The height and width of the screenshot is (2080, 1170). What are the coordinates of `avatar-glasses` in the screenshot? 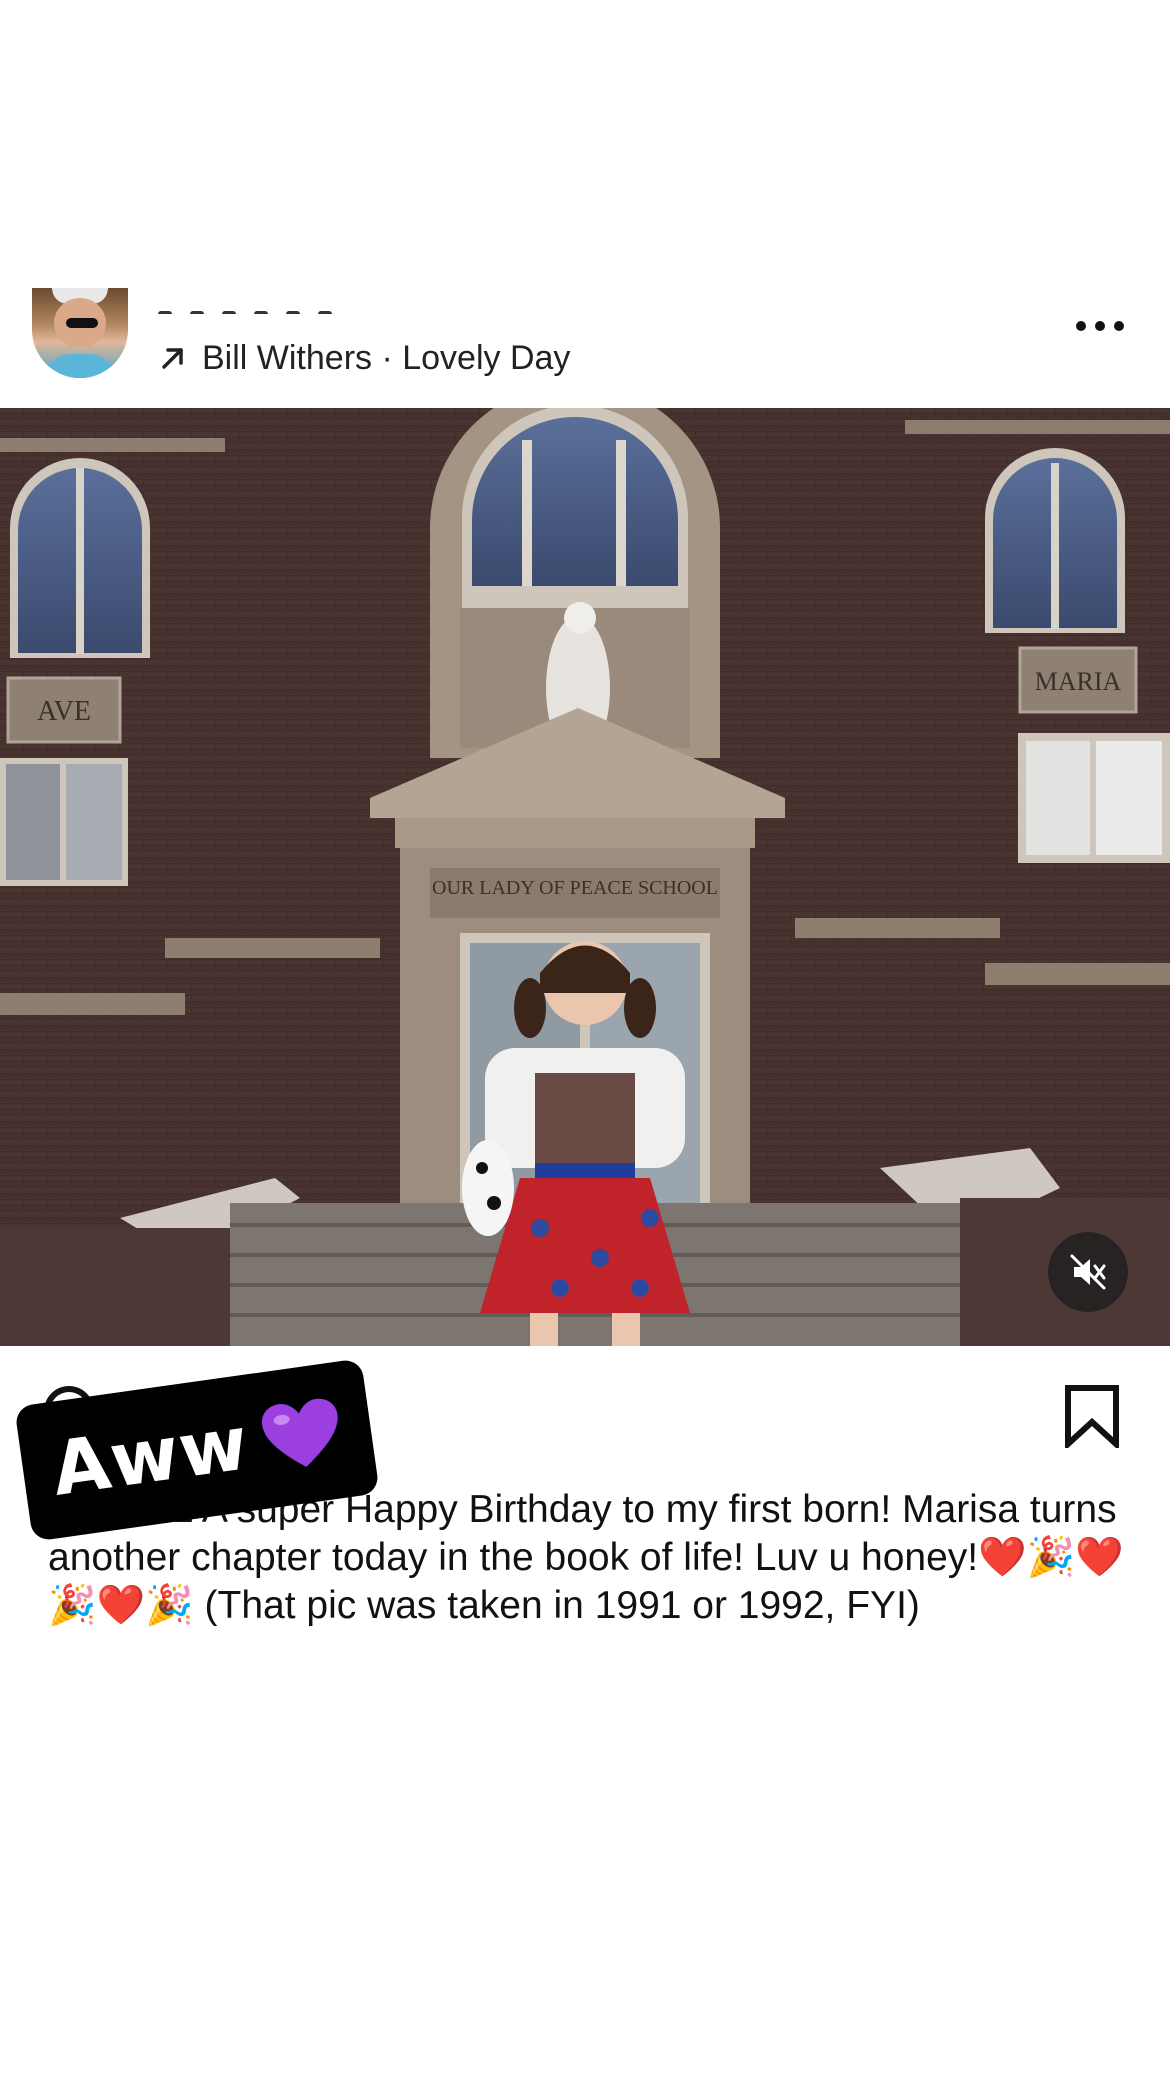 It's located at (82, 323).